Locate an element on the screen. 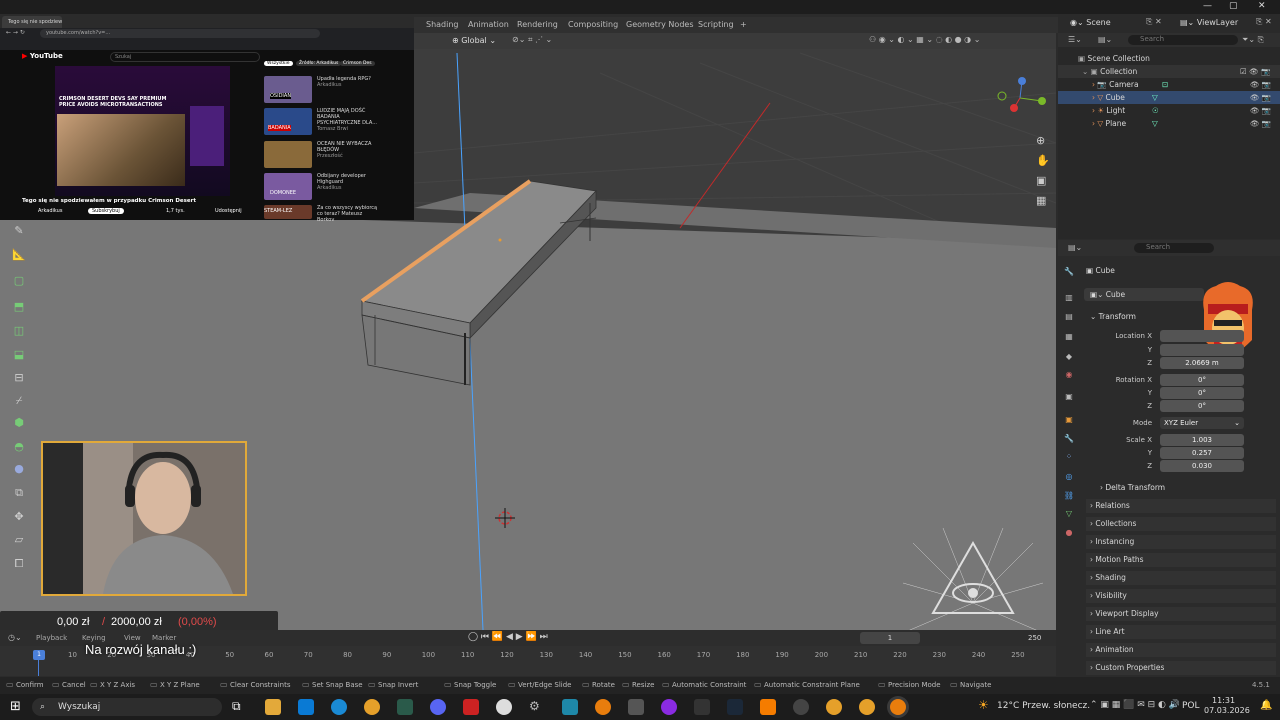 This screenshot has width=1280, height=720. task-view-icon: ⧉ is located at coordinates (240, 707).